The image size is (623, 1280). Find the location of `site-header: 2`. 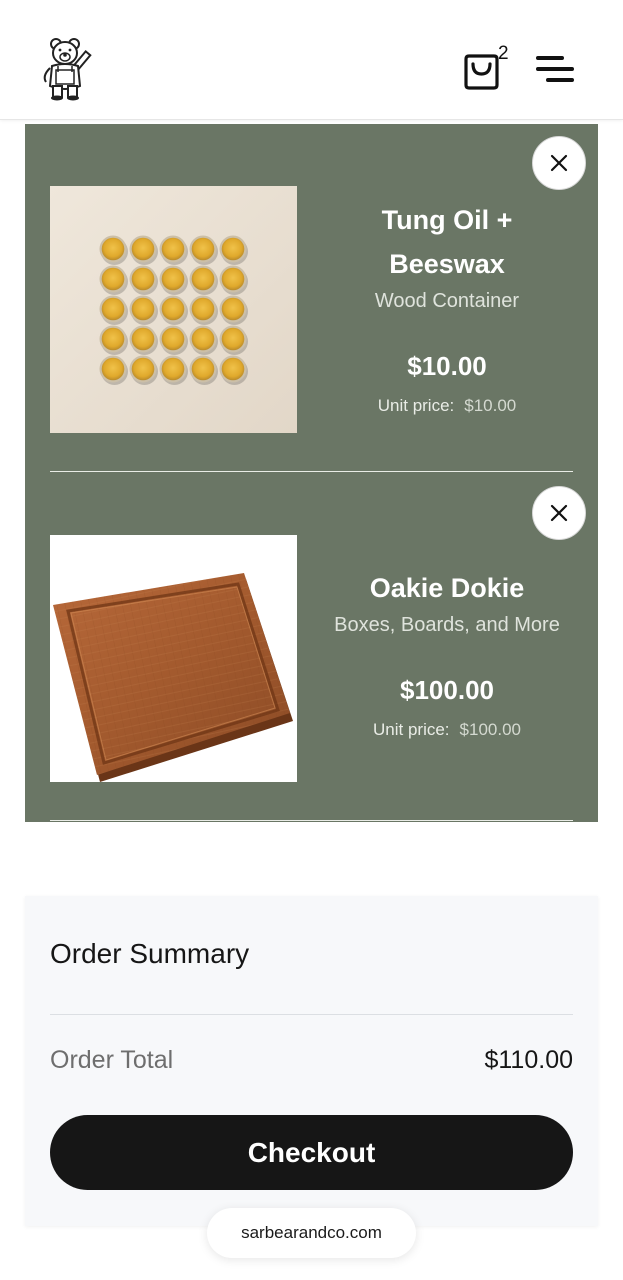

site-header: 2 is located at coordinates (311, 60).